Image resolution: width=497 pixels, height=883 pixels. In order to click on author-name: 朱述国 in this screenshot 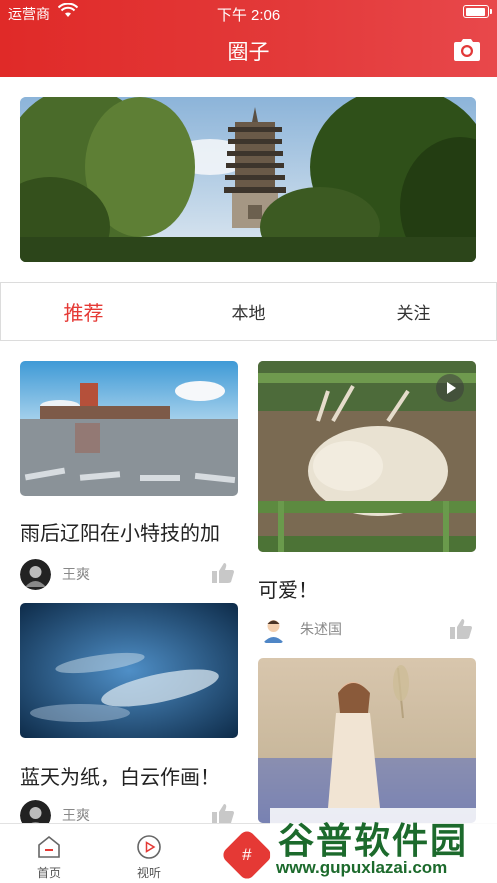, I will do `click(321, 629)`.